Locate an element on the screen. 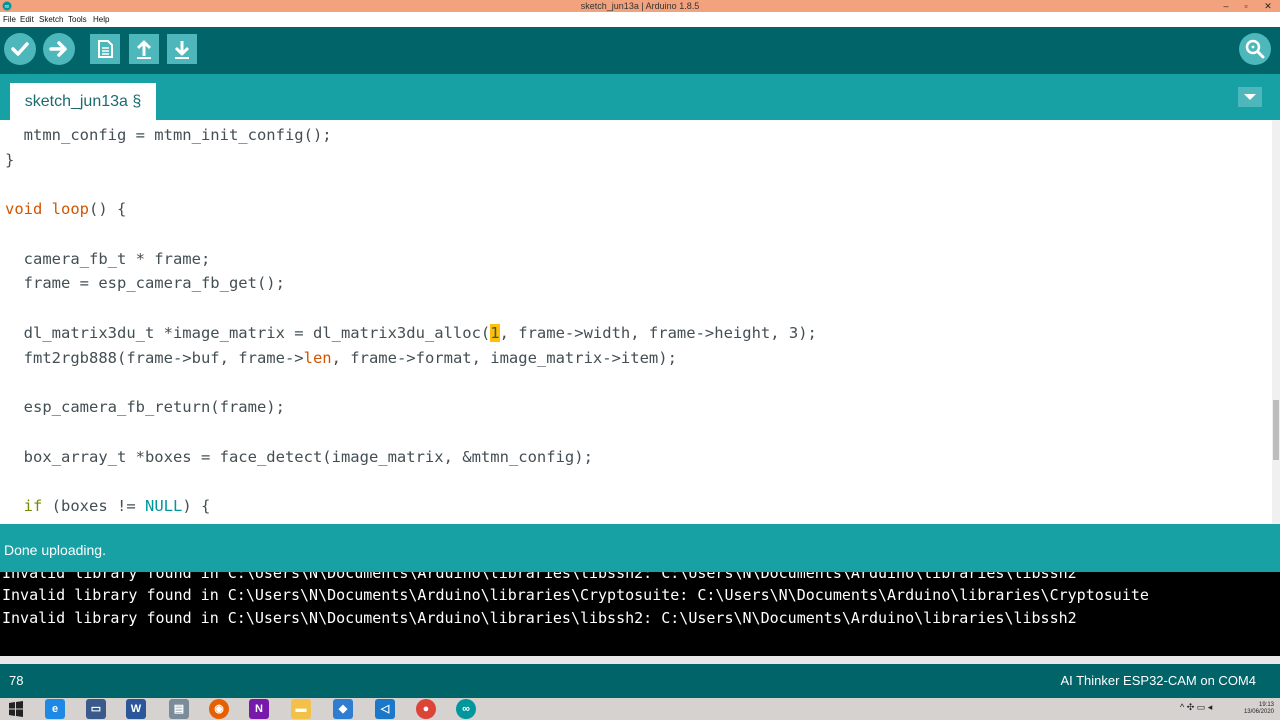 This screenshot has width=1280, height=720. code-line: frame = esp_camera_fb_get(); is located at coordinates (145, 283).